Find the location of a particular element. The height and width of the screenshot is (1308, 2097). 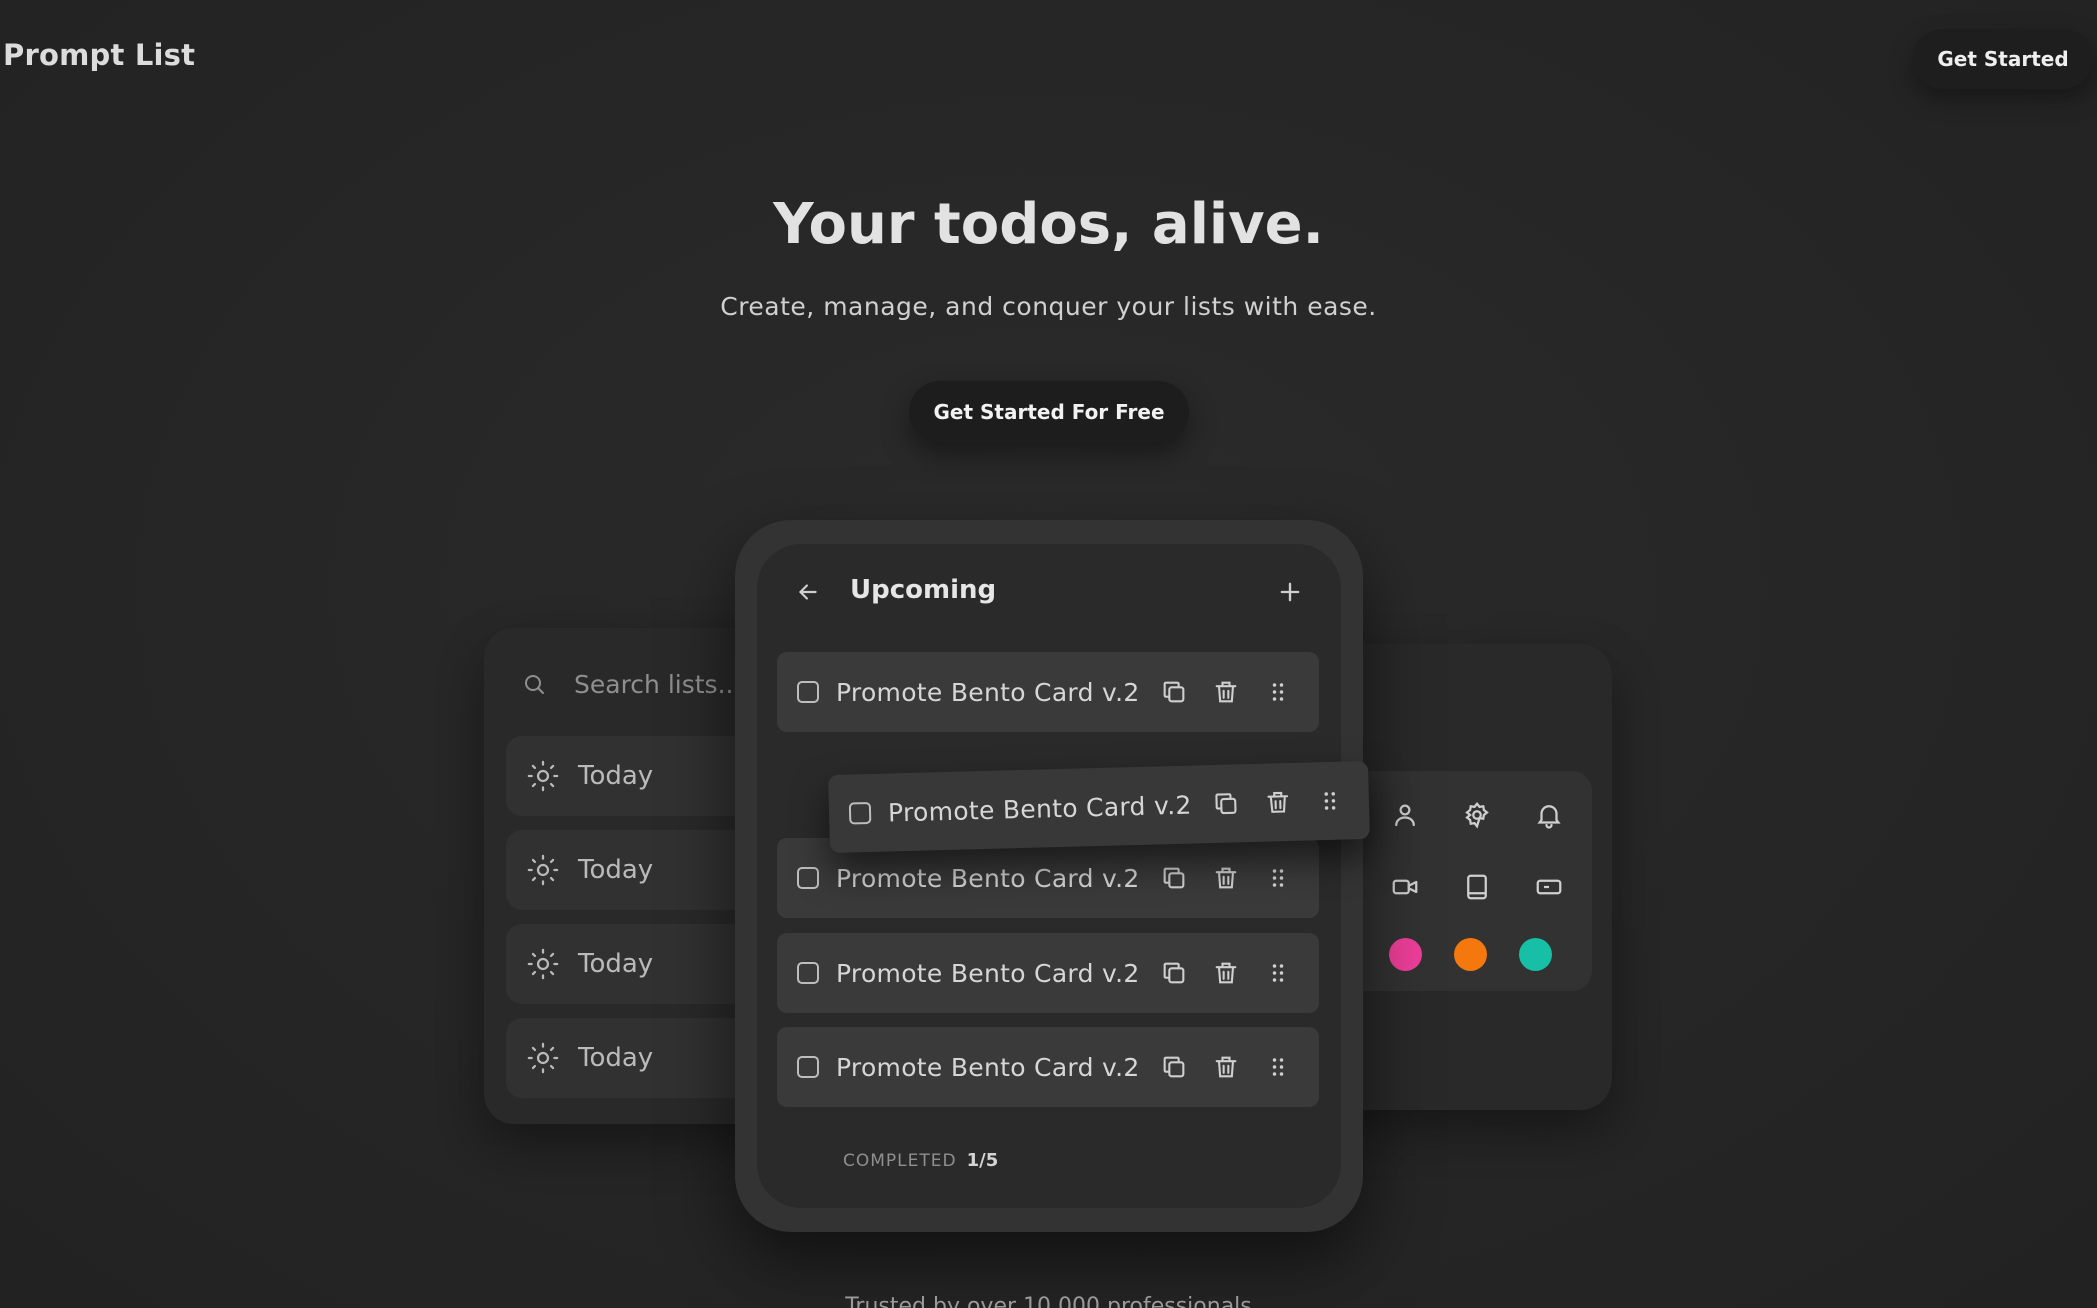

video-icon is located at coordinates (1405, 887).